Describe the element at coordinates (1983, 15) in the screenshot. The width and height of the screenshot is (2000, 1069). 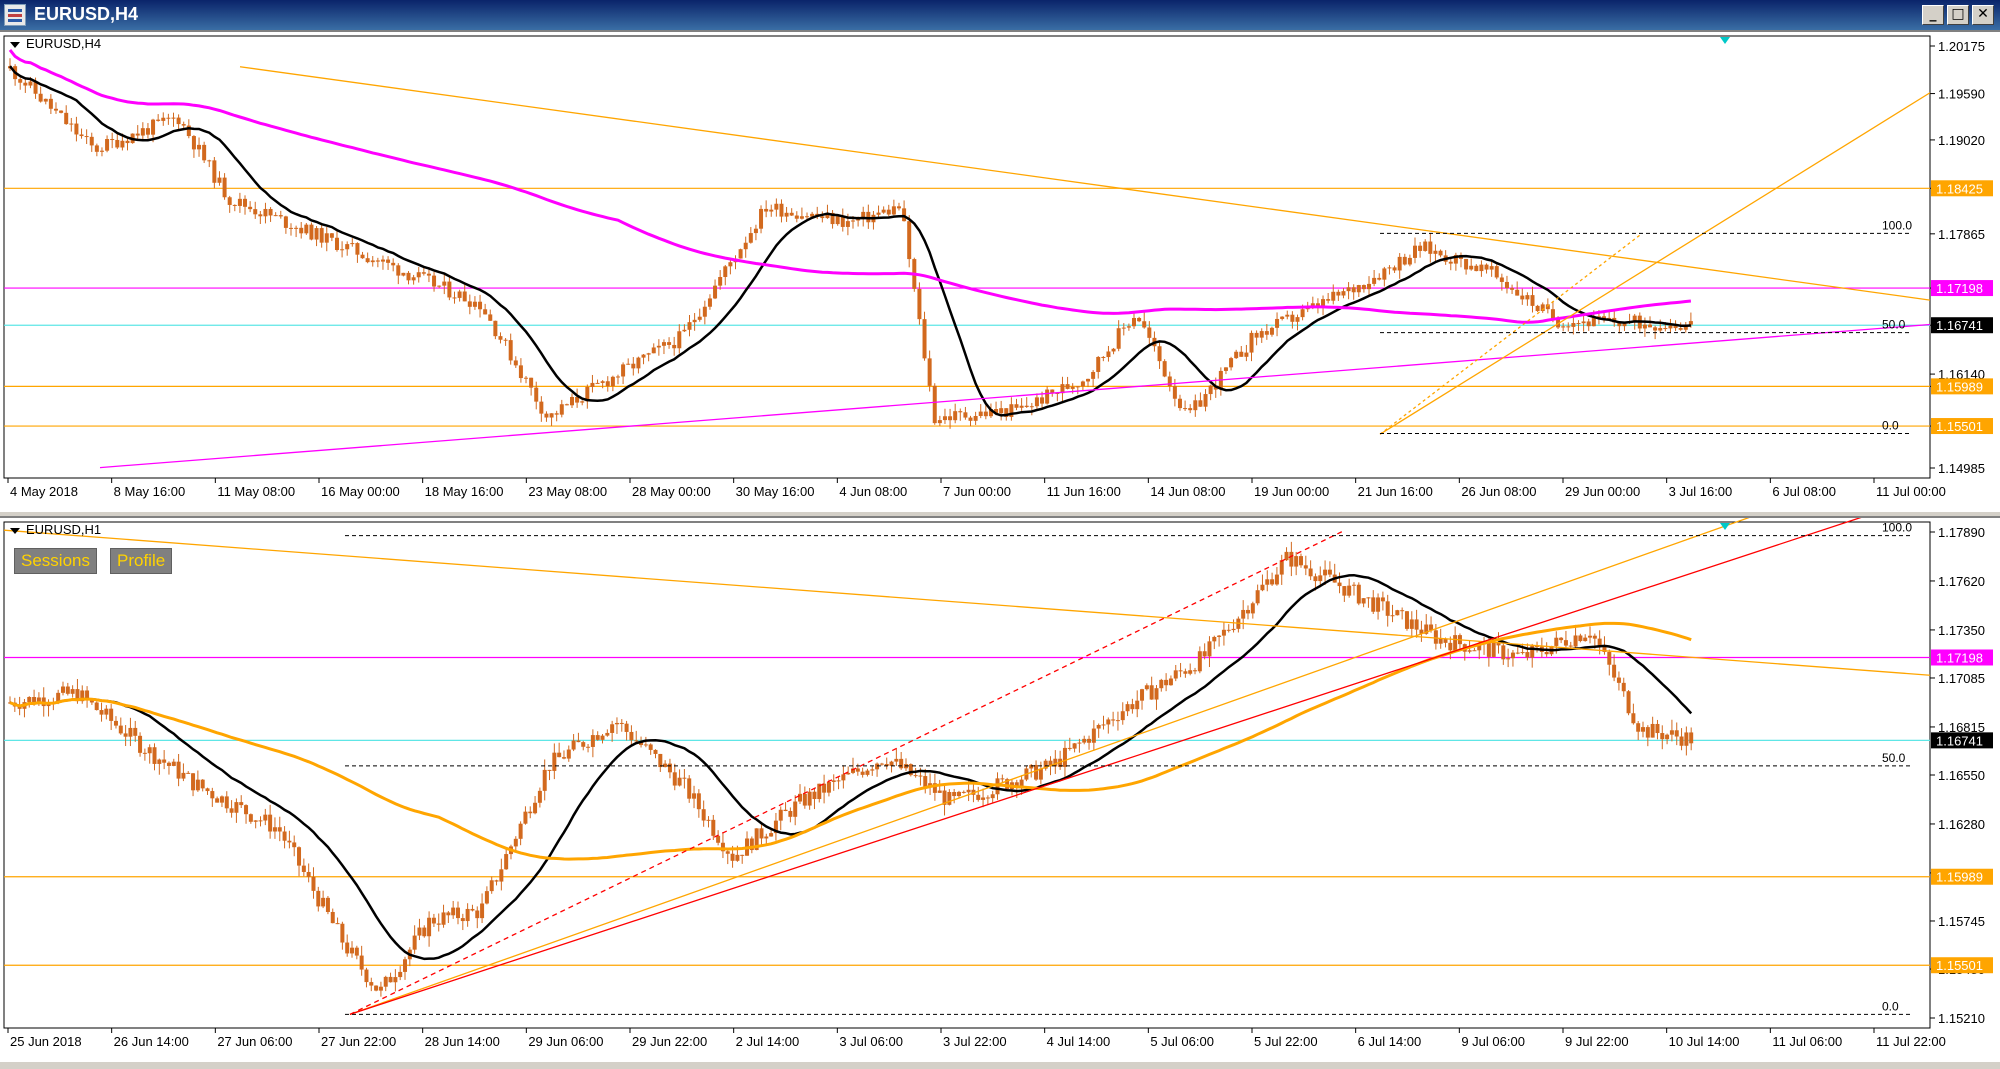
I see `close-button: ✕` at that location.